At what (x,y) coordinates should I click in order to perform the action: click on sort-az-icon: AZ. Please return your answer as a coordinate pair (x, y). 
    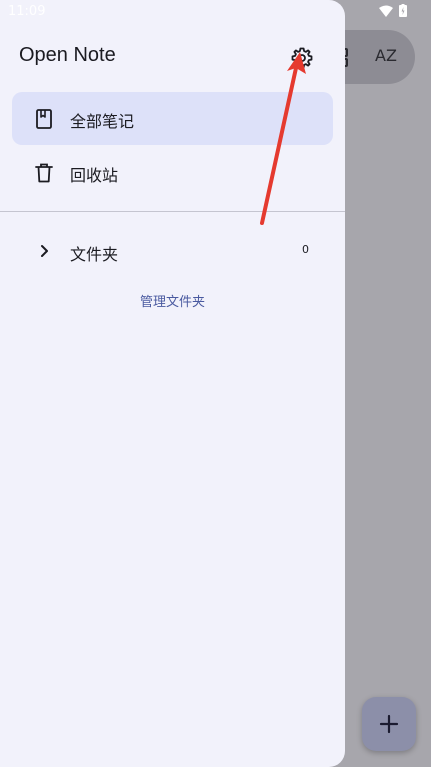
    Looking at the image, I should click on (386, 55).